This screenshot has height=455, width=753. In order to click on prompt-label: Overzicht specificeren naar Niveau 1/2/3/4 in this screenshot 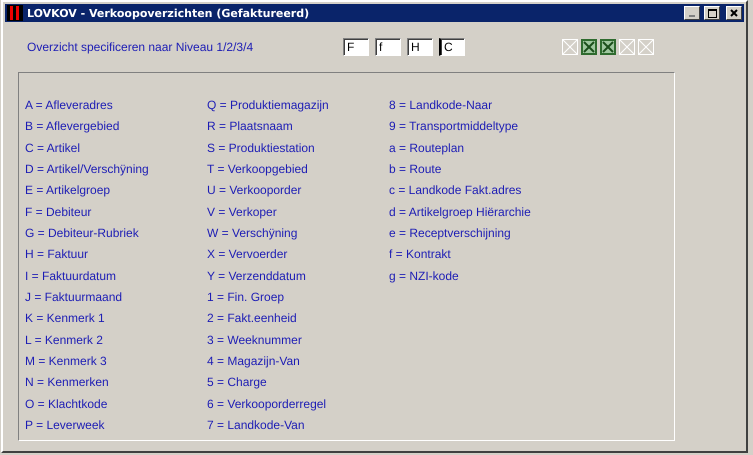, I will do `click(140, 47)`.